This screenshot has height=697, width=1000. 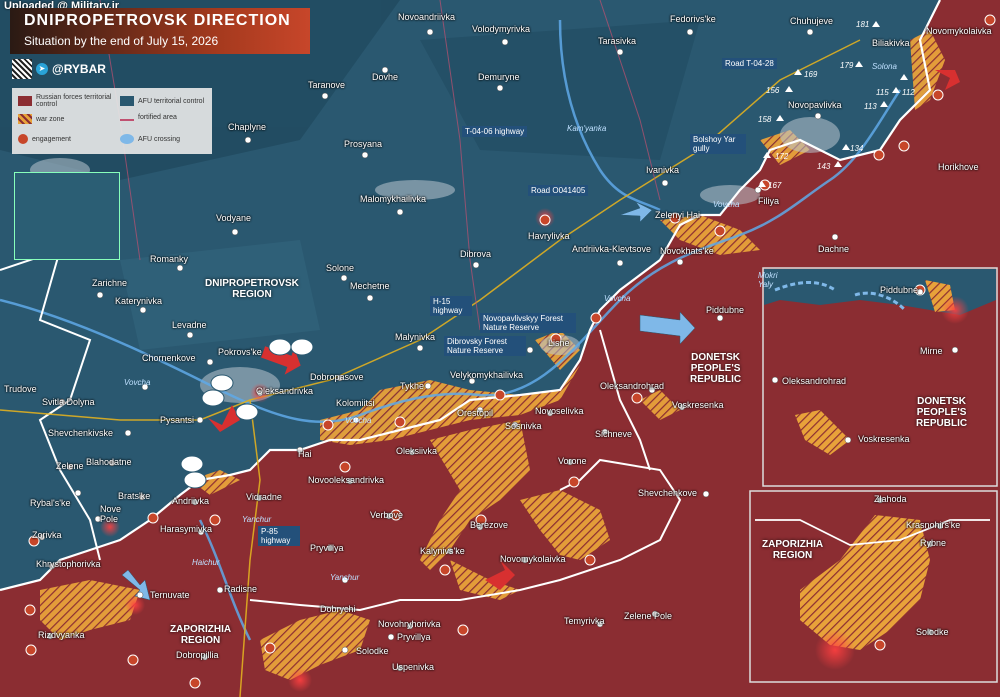 I want to click on place-zelenyi-hai: Zelenyi Hai, so click(x=678, y=215).